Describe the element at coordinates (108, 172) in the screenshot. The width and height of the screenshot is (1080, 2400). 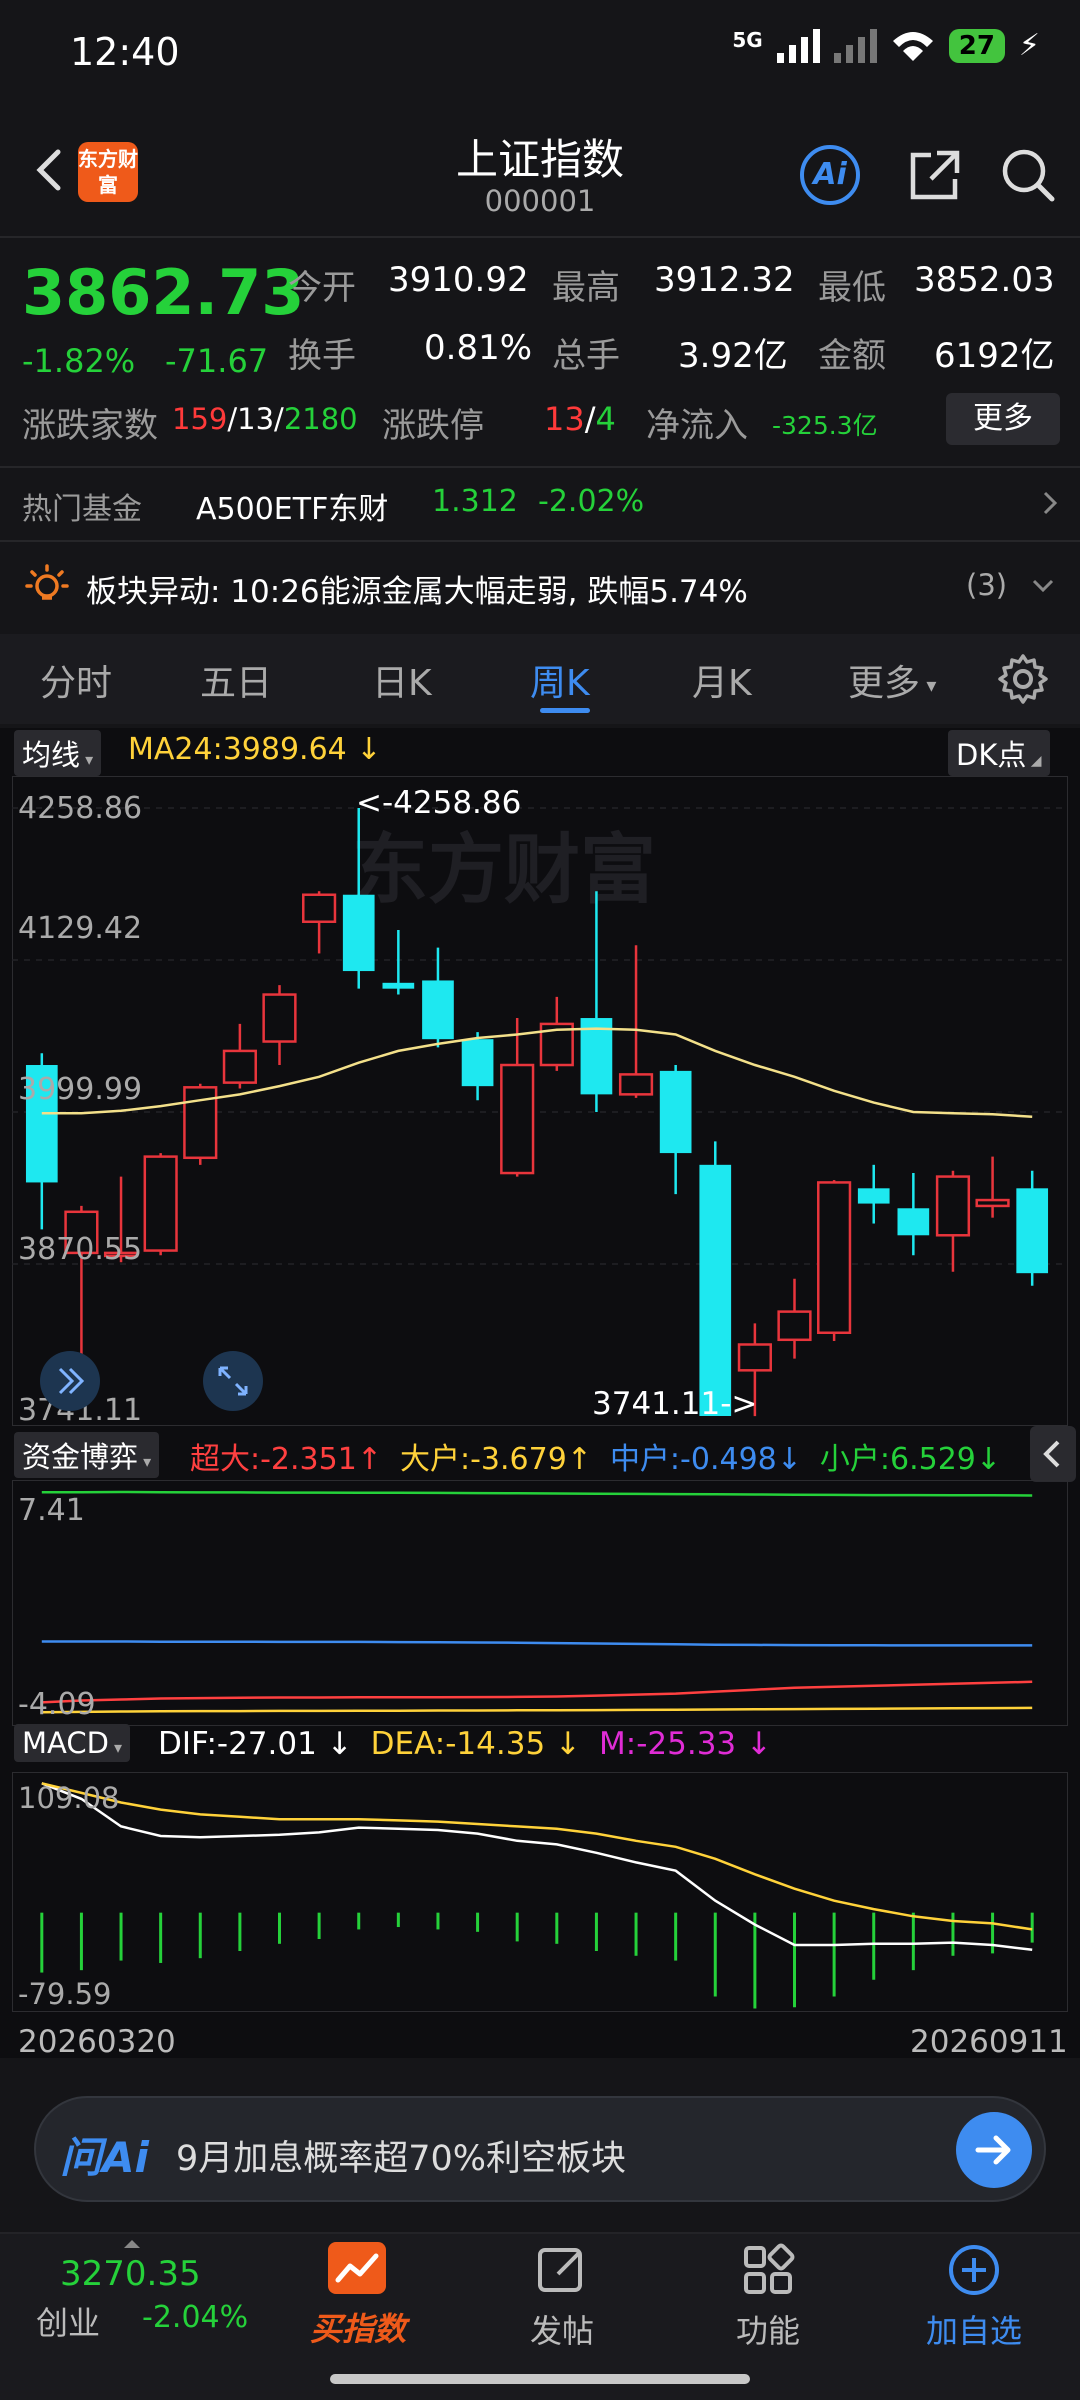
I see `app-logo: 东方财富` at that location.